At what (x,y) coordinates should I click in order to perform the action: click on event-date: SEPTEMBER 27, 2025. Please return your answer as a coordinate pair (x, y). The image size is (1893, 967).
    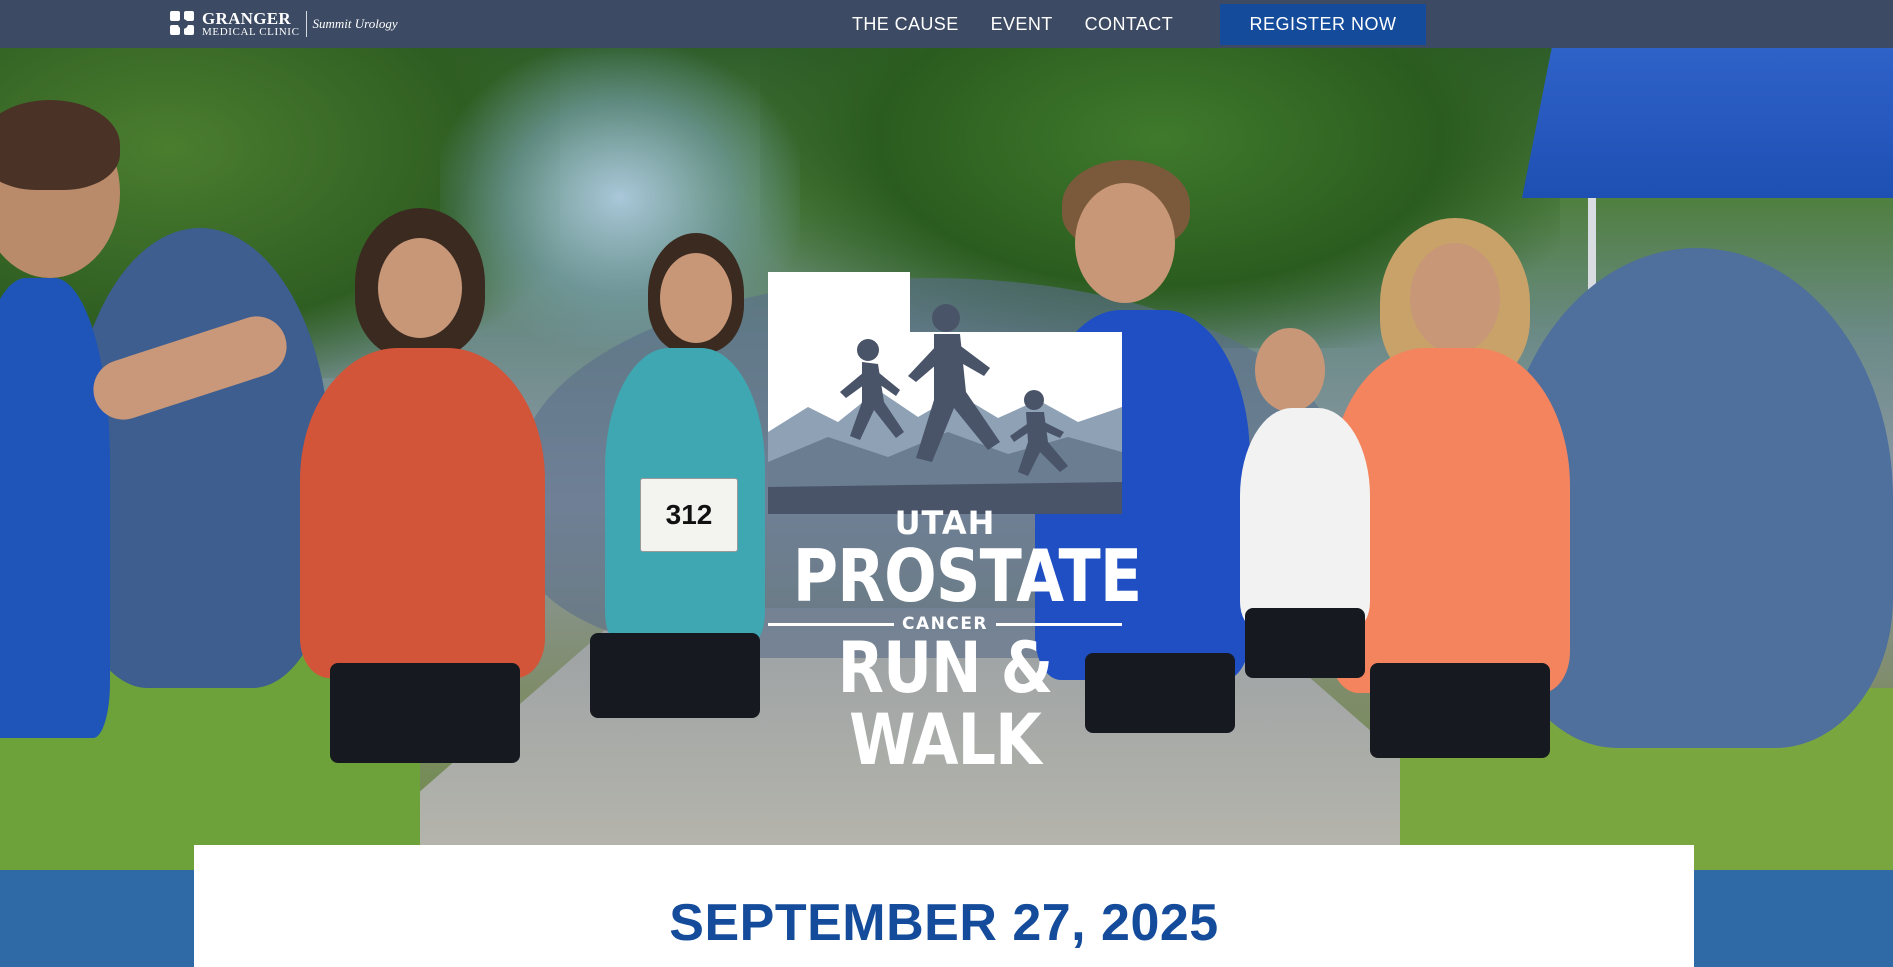
    Looking at the image, I should click on (944, 923).